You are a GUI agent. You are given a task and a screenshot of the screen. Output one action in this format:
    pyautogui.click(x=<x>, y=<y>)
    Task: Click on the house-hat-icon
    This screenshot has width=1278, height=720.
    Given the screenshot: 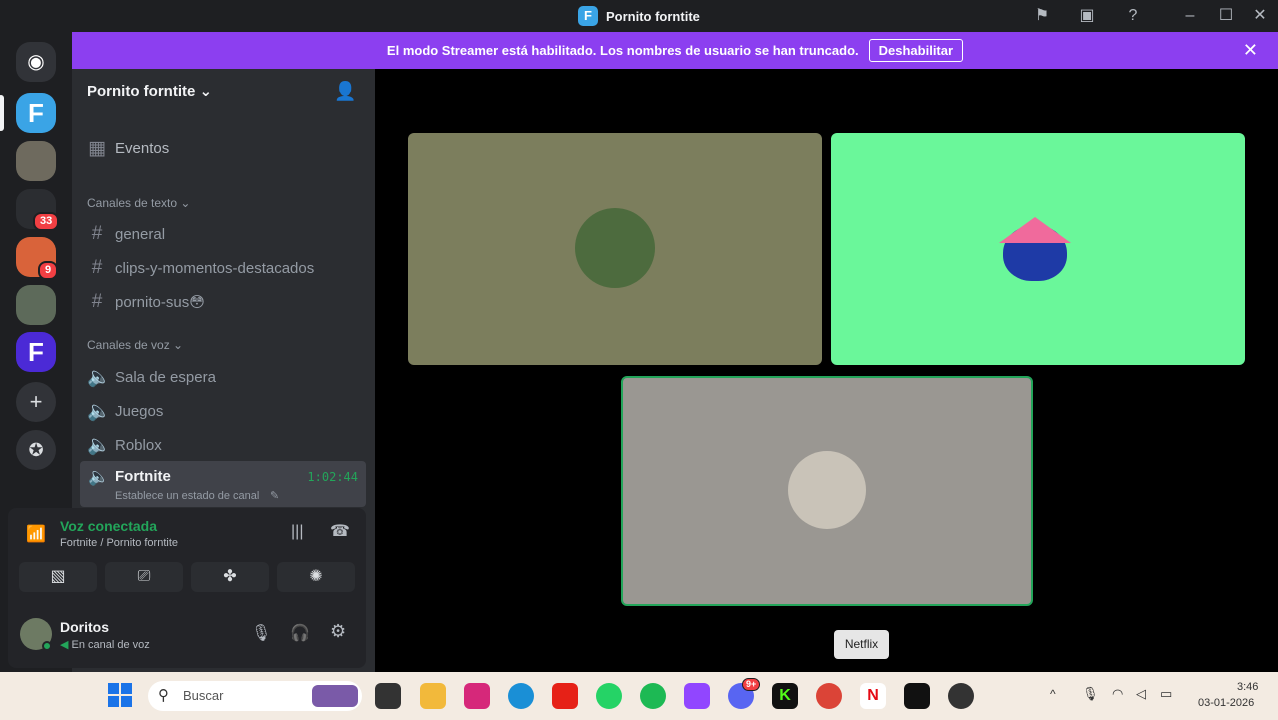 What is the action you would take?
    pyautogui.click(x=1035, y=230)
    